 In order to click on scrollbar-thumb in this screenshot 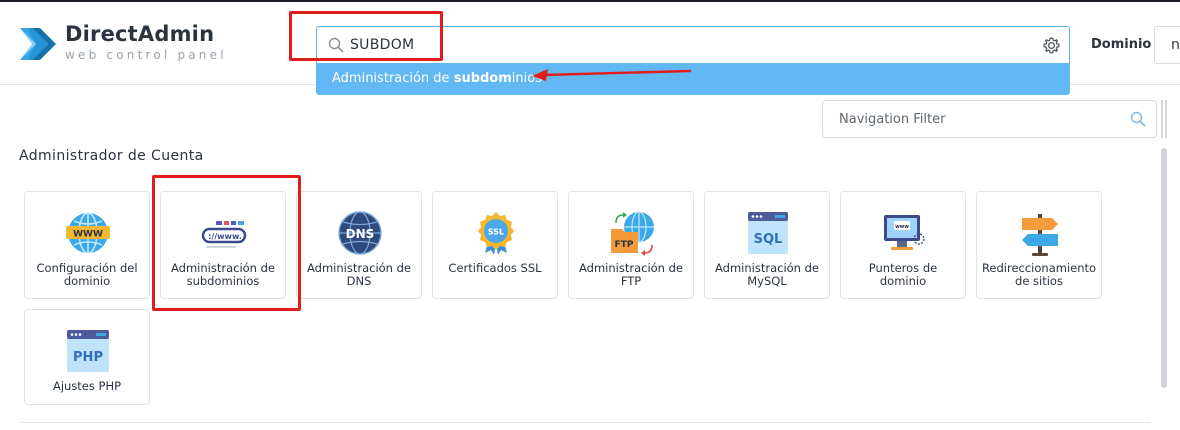, I will do `click(1164, 268)`.